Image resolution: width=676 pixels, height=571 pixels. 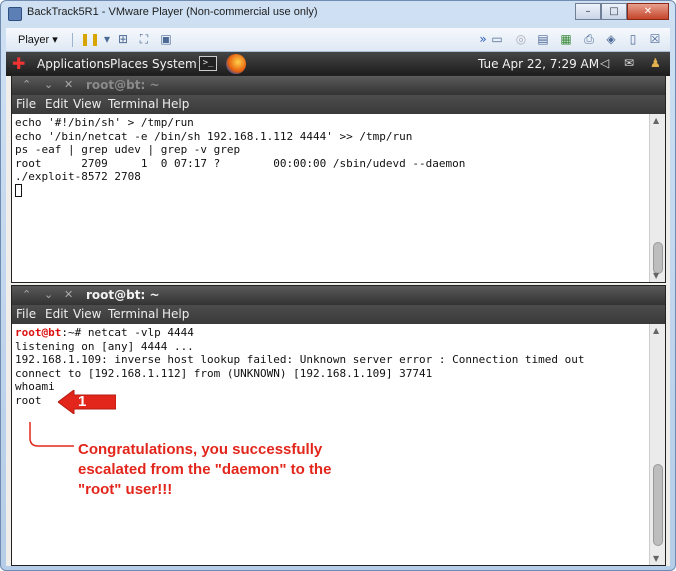 What do you see at coordinates (127, 332) in the screenshot?
I see `prompt-command: :~# netcat -vlp 4444` at bounding box center [127, 332].